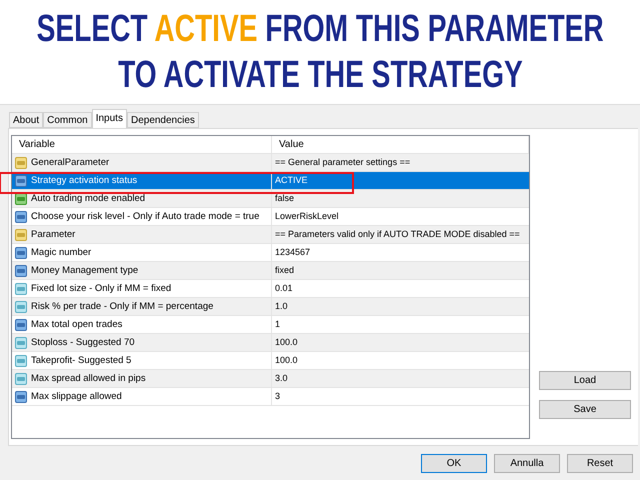 The image size is (640, 480). What do you see at coordinates (270, 325) in the screenshot?
I see `table-row: Max total open trades 1` at bounding box center [270, 325].